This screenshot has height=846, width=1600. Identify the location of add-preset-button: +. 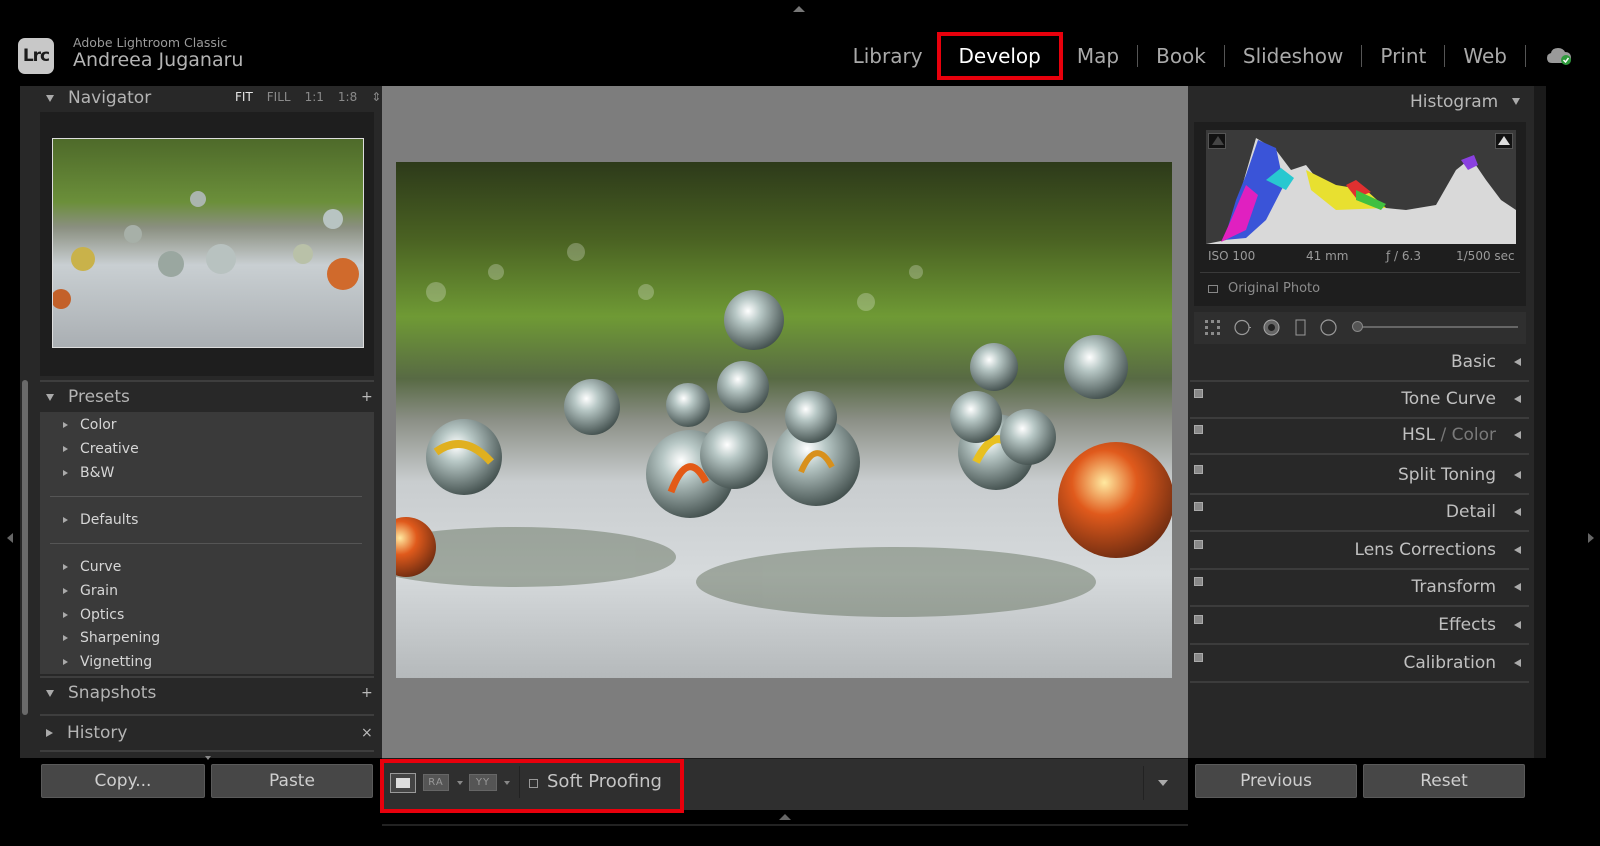
(367, 397).